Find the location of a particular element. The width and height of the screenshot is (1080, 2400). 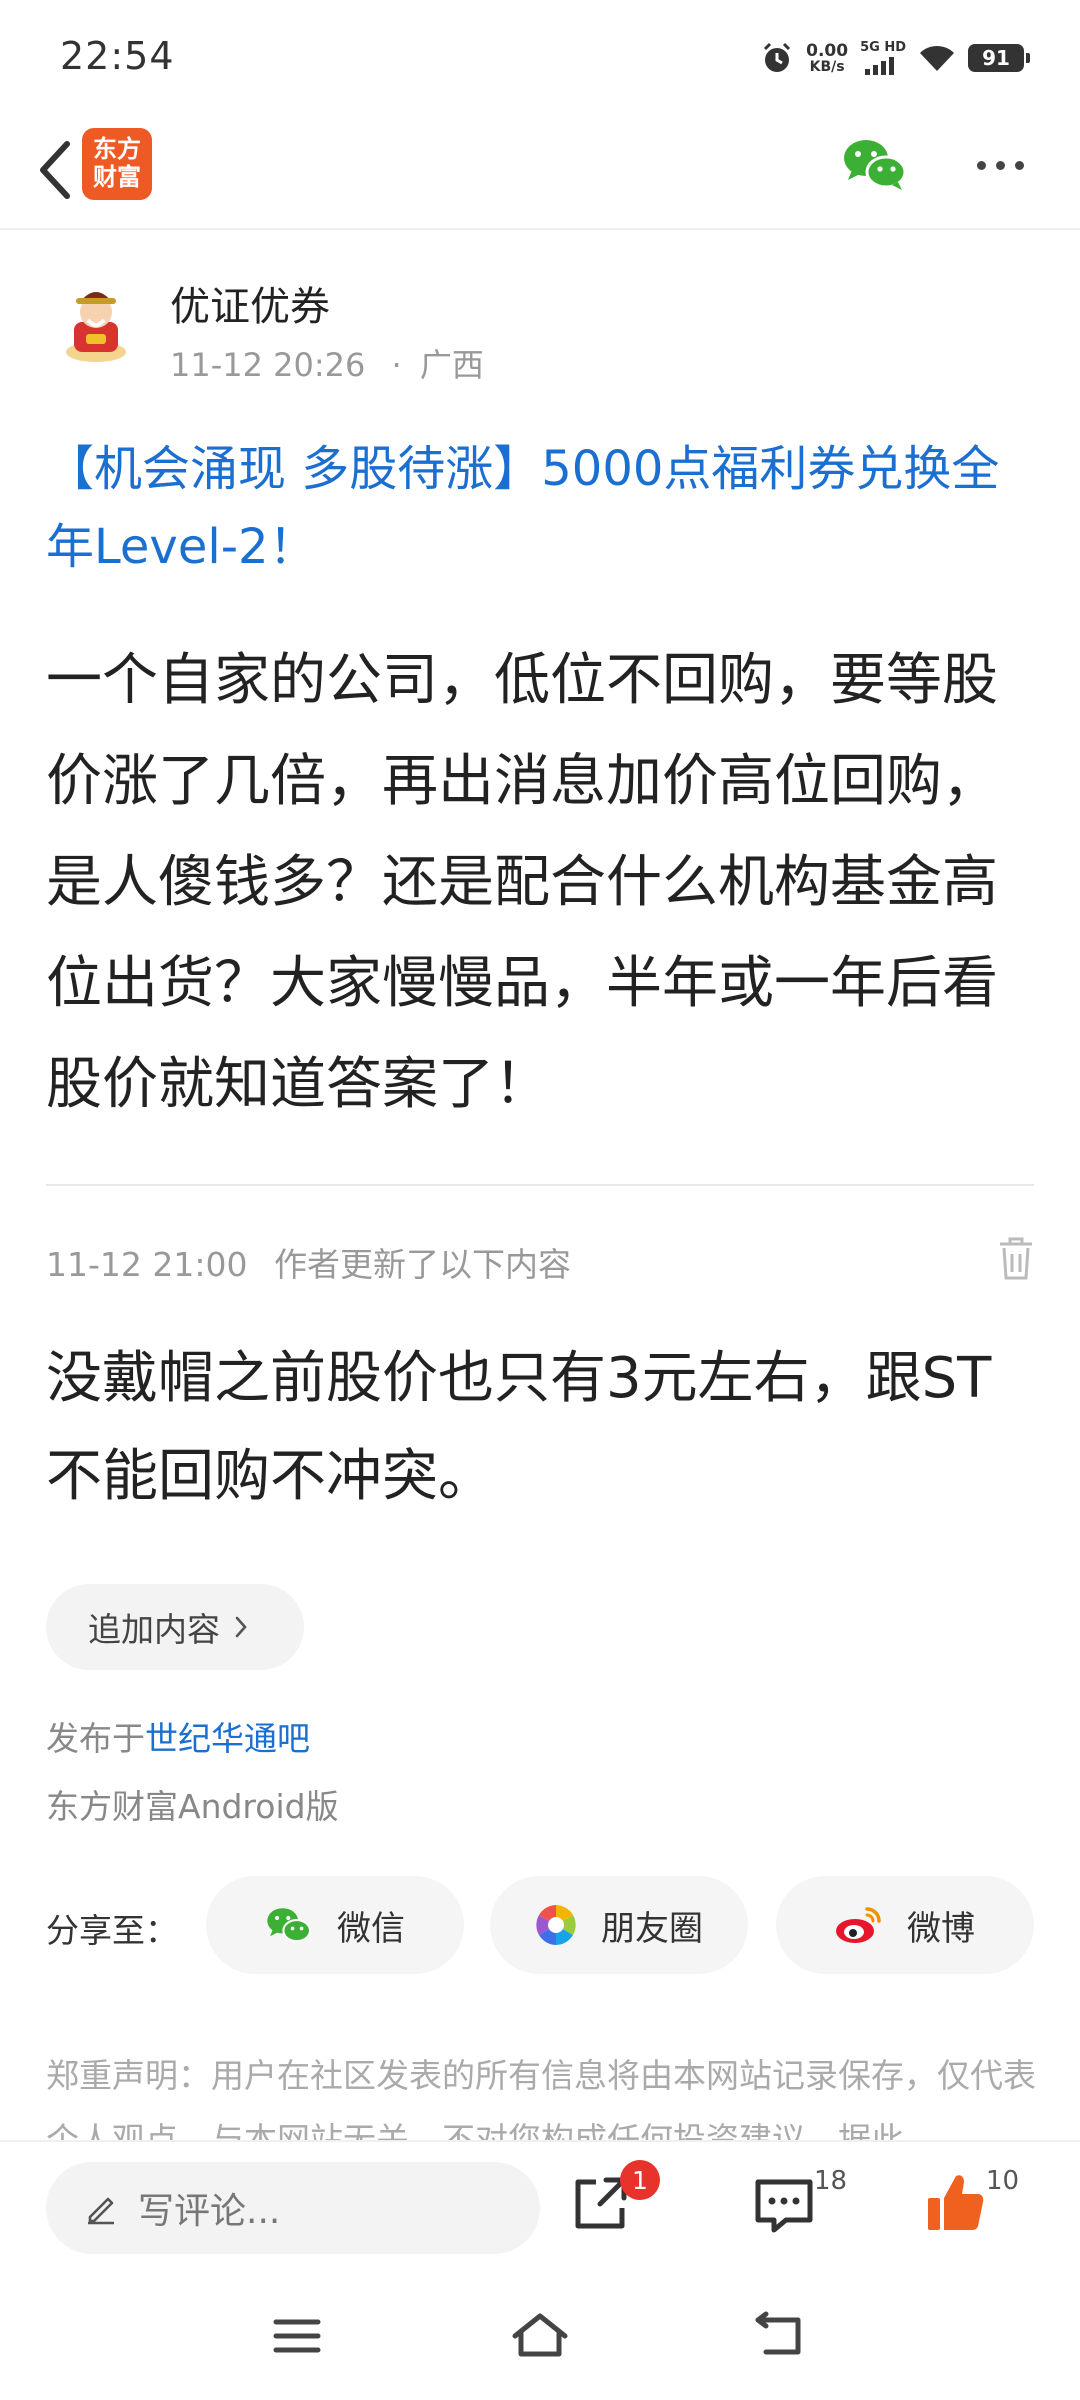

share-label: 分享至： is located at coordinates (112, 1930).